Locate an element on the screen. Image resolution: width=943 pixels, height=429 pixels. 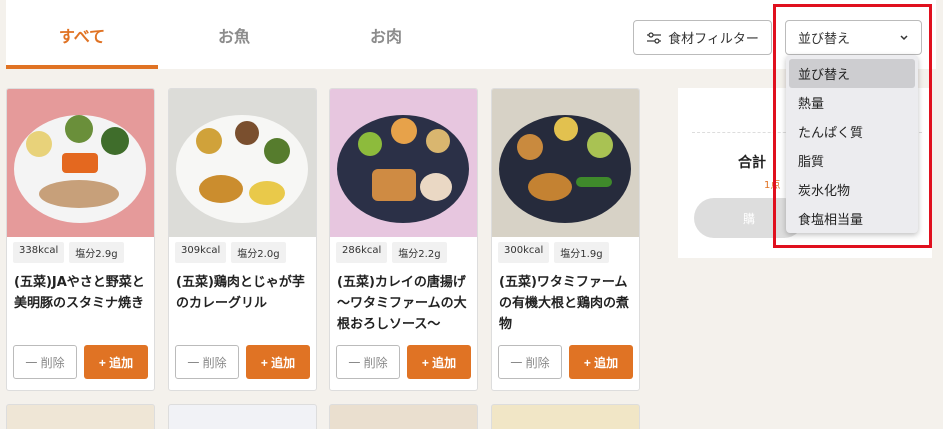
salt-badge: 塩分2.9g is located at coordinates (96, 252).